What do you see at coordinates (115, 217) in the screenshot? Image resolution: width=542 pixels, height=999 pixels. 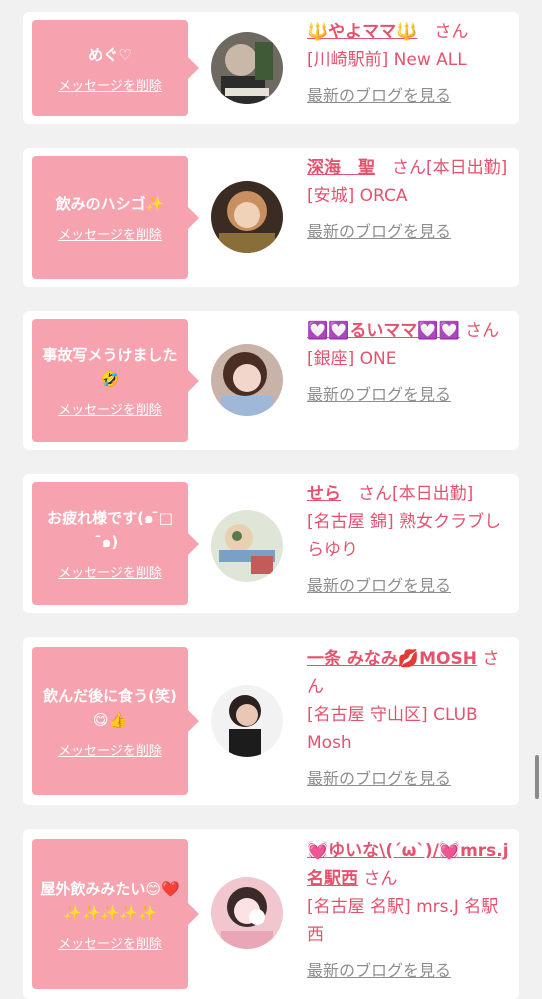 I see `message-bubble: 飲みのハシゴ✨ メッセージを削除` at bounding box center [115, 217].